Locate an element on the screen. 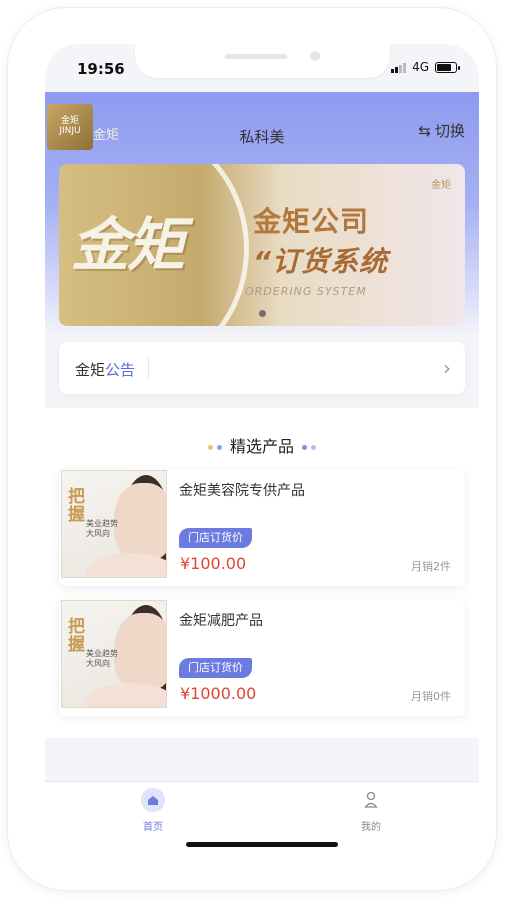 Image resolution: width=507 pixels, height=900 pixels. network-label: 4G is located at coordinates (420, 67).